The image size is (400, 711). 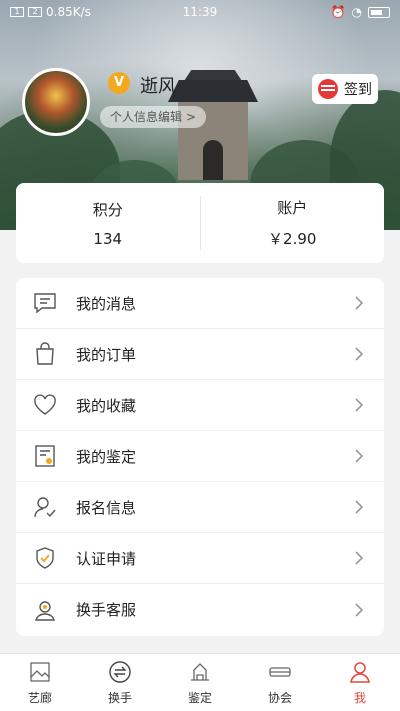 What do you see at coordinates (106, 405) in the screenshot?
I see `menu-item-label: 我的收藏` at bounding box center [106, 405].